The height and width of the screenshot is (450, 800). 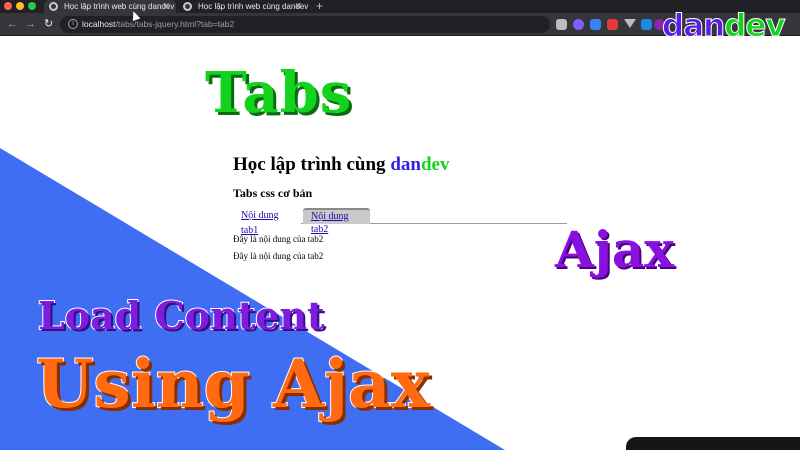 I want to click on dandev-logo: dandev, so click(x=723, y=26).